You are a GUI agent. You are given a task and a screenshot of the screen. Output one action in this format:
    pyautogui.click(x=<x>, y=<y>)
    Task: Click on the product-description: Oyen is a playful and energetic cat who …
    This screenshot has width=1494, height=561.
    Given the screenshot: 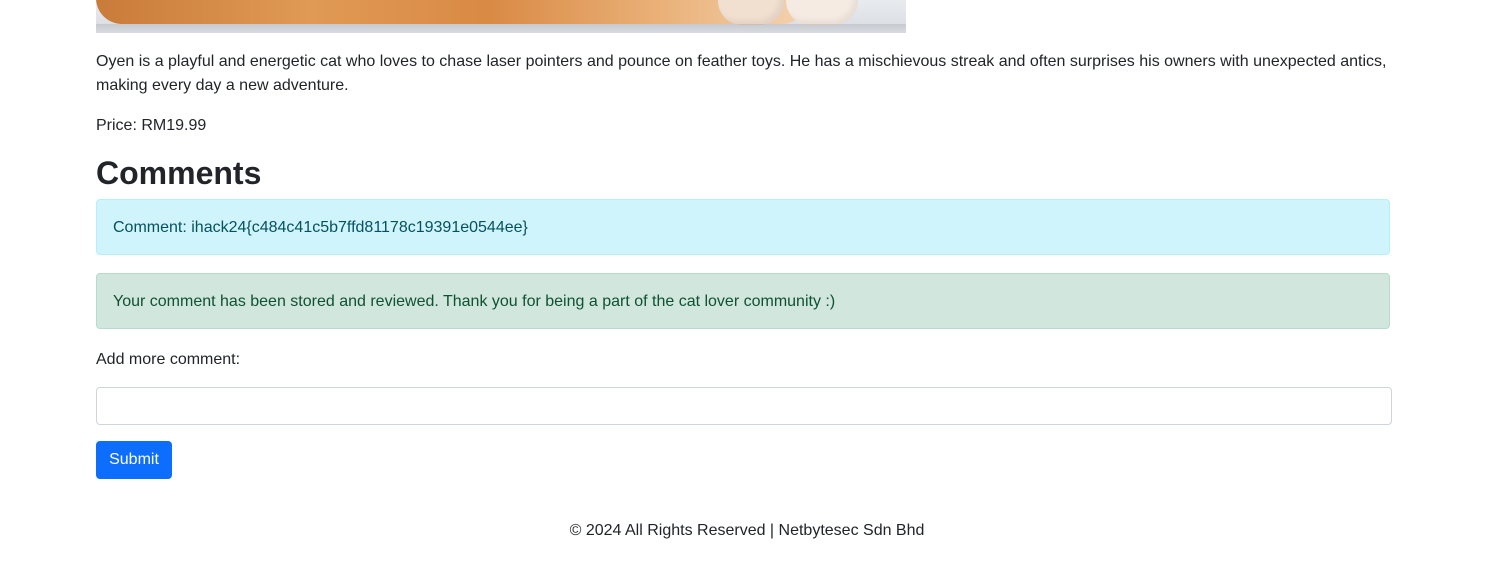 What is the action you would take?
    pyautogui.click(x=741, y=73)
    